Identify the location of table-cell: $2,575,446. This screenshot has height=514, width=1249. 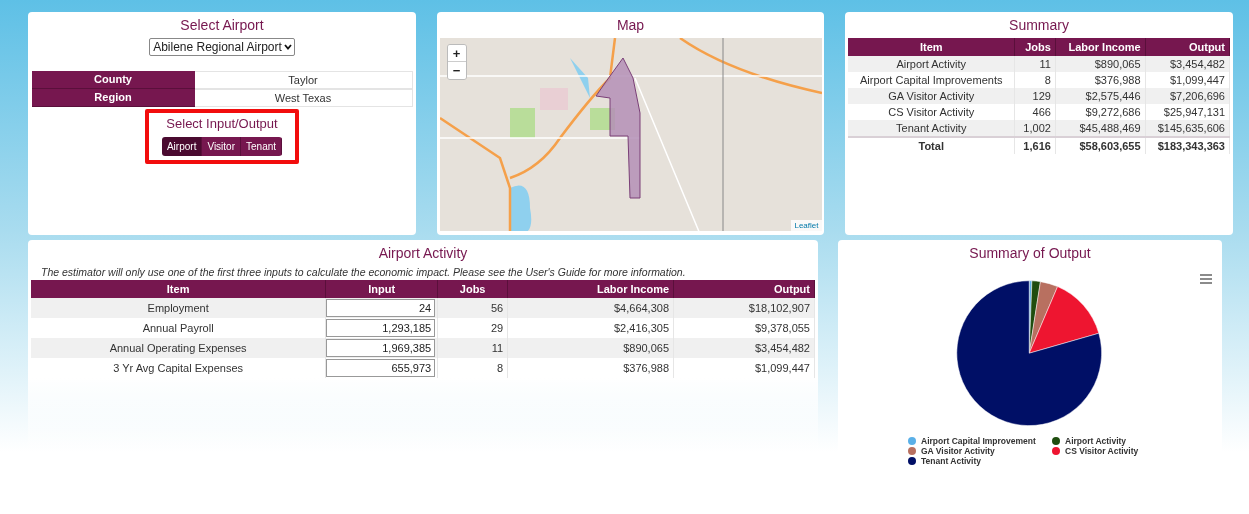
(1100, 96).